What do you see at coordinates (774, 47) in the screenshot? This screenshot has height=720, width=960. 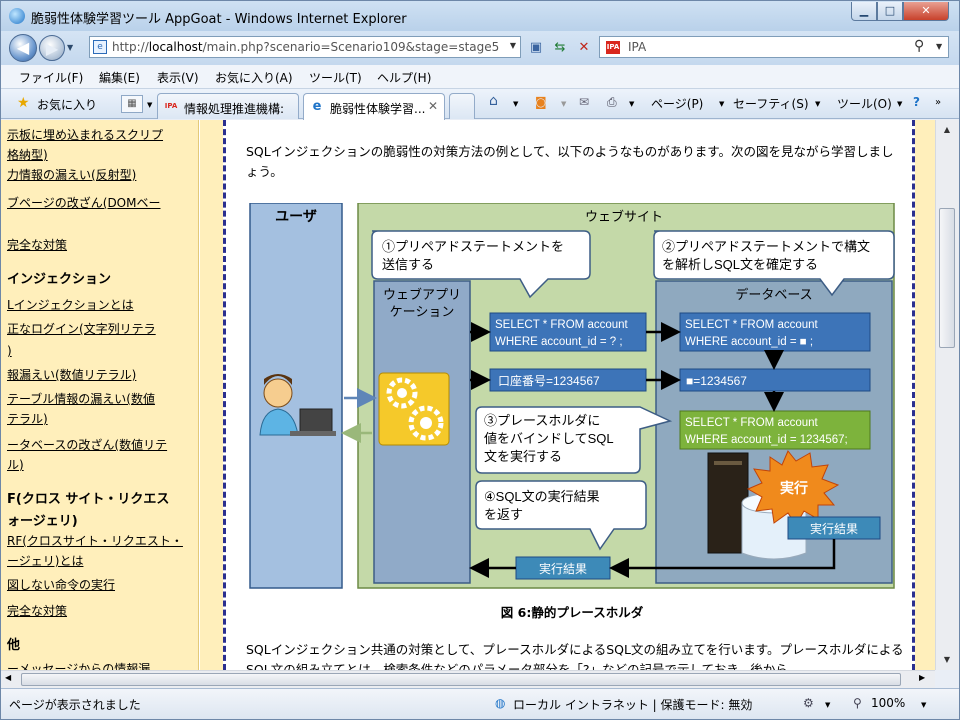 I see `search-input: IPA IPA ⚲ ▼` at bounding box center [774, 47].